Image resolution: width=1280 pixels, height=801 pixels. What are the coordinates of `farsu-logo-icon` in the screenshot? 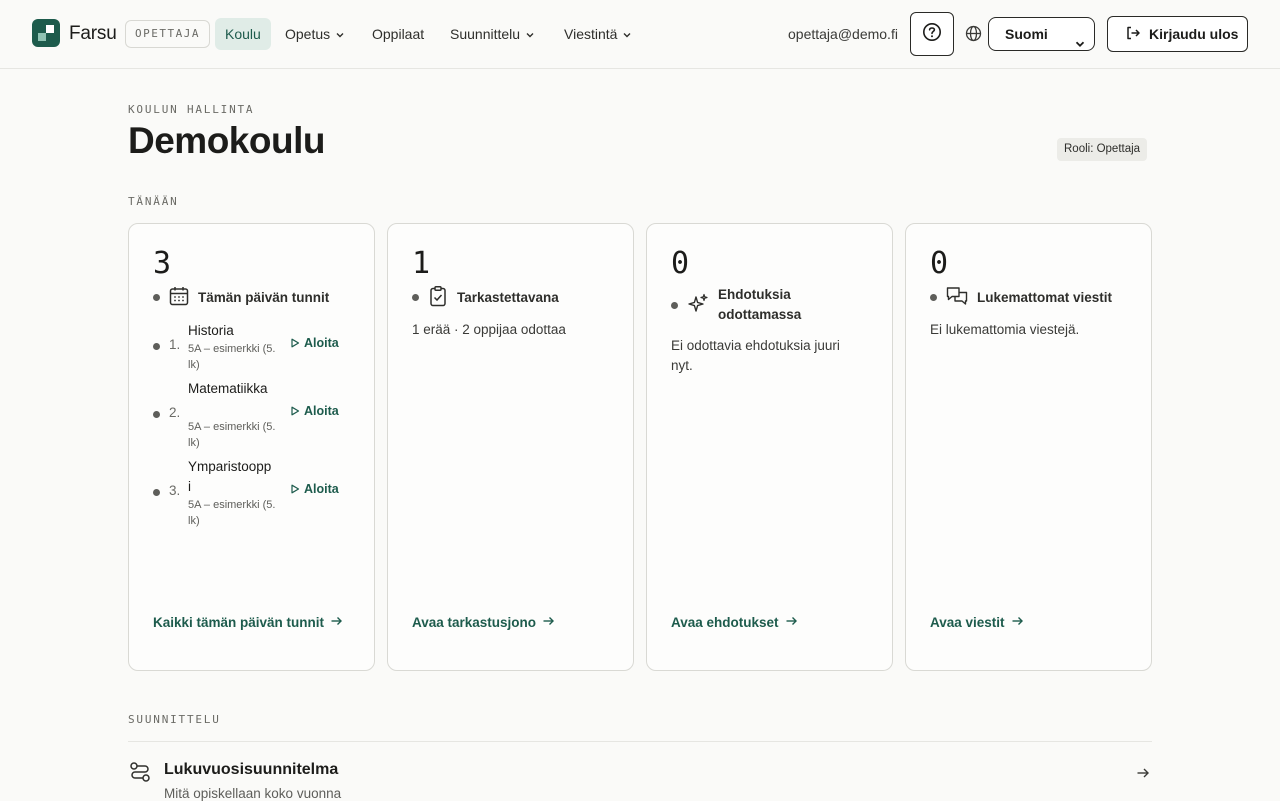 It's located at (46, 33).